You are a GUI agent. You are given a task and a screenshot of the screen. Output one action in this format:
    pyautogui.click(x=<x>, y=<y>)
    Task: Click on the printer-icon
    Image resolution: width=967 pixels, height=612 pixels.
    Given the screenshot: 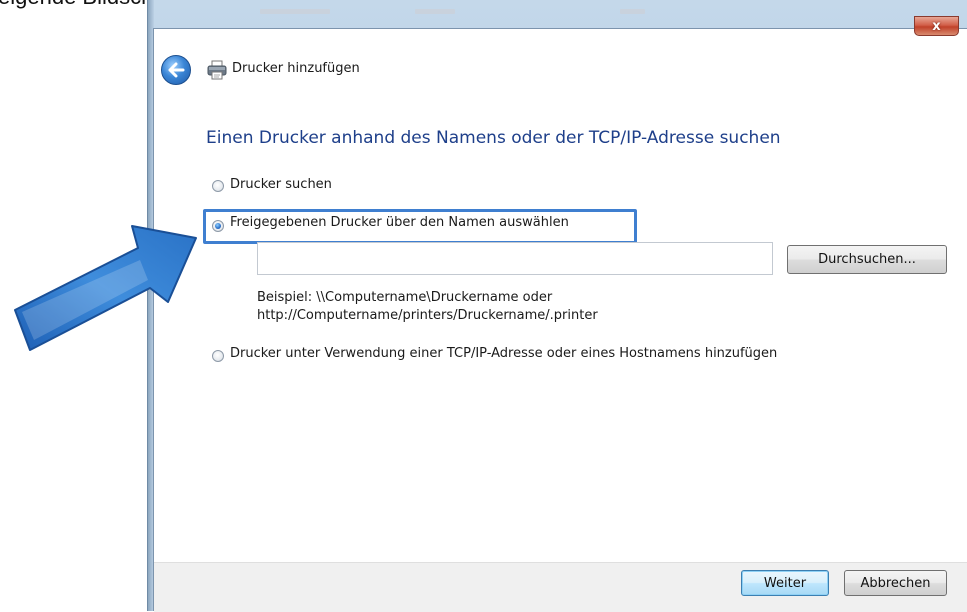 What is the action you would take?
    pyautogui.click(x=217, y=70)
    